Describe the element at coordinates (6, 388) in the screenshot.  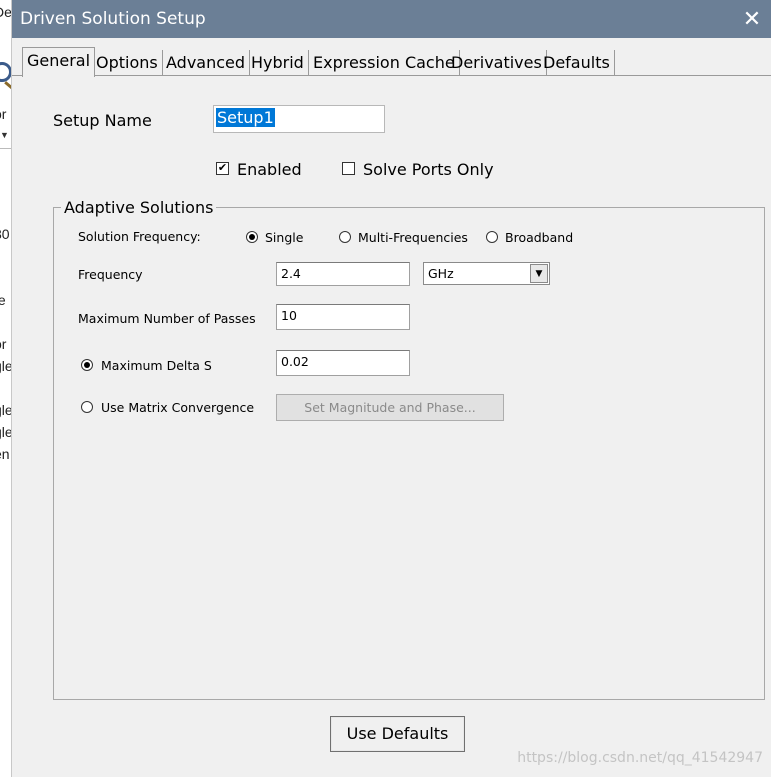
I see `background-app-edge: De or ▼ 30 te or gle gle gle en` at that location.